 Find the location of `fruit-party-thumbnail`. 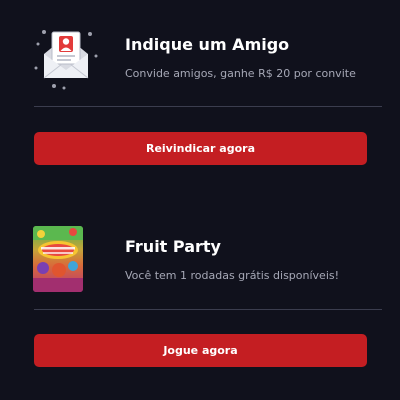

fruit-party-thumbnail is located at coordinates (58, 259).